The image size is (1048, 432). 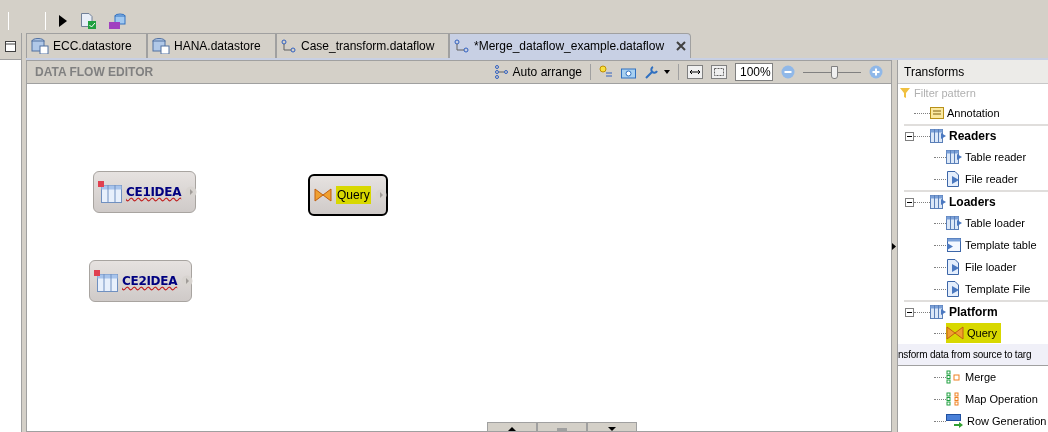 What do you see at coordinates (628, 72) in the screenshot?
I see `camera-icon` at bounding box center [628, 72].